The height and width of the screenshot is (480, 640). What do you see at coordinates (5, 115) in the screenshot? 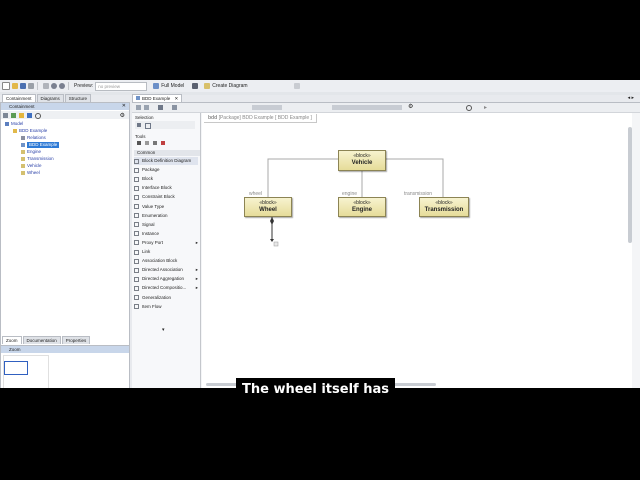
I see `collapse-all-icon` at bounding box center [5, 115].